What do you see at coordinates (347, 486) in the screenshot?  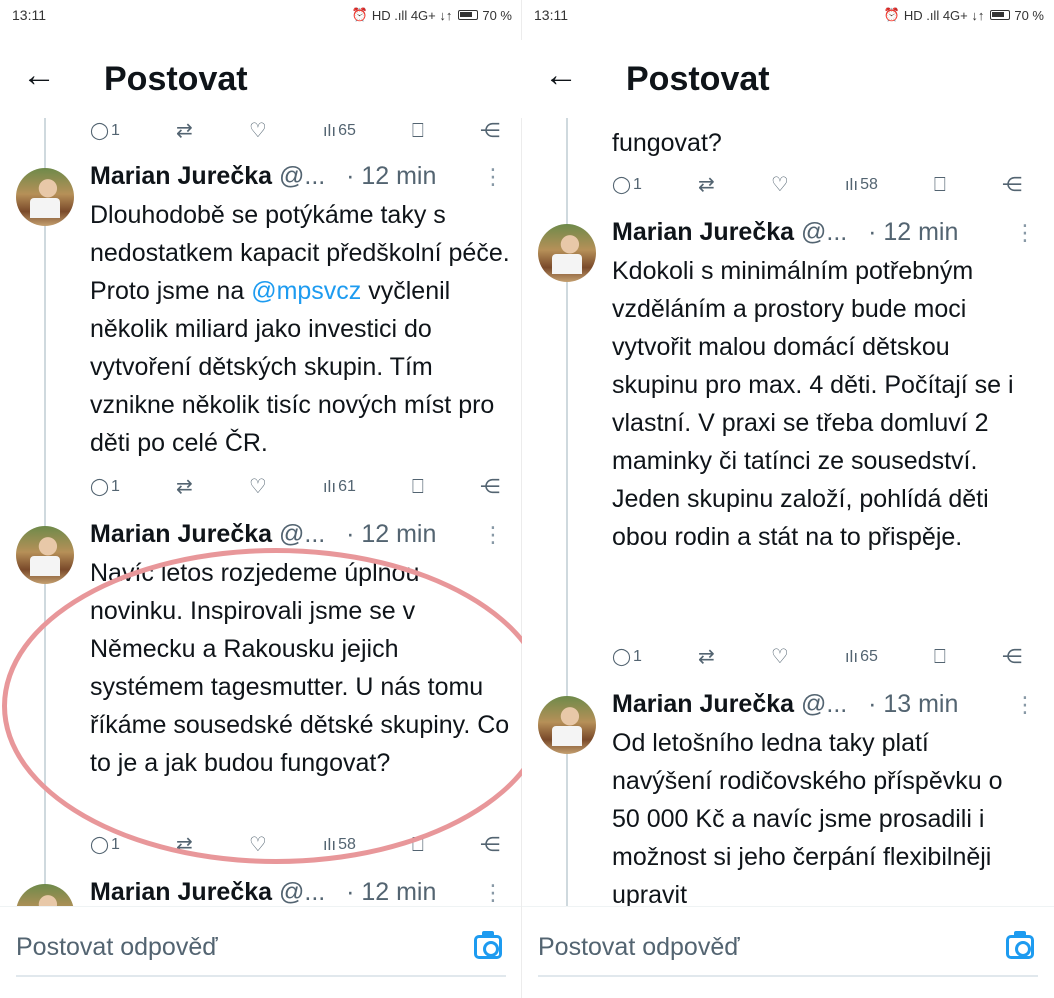 I see `views-count: 61` at bounding box center [347, 486].